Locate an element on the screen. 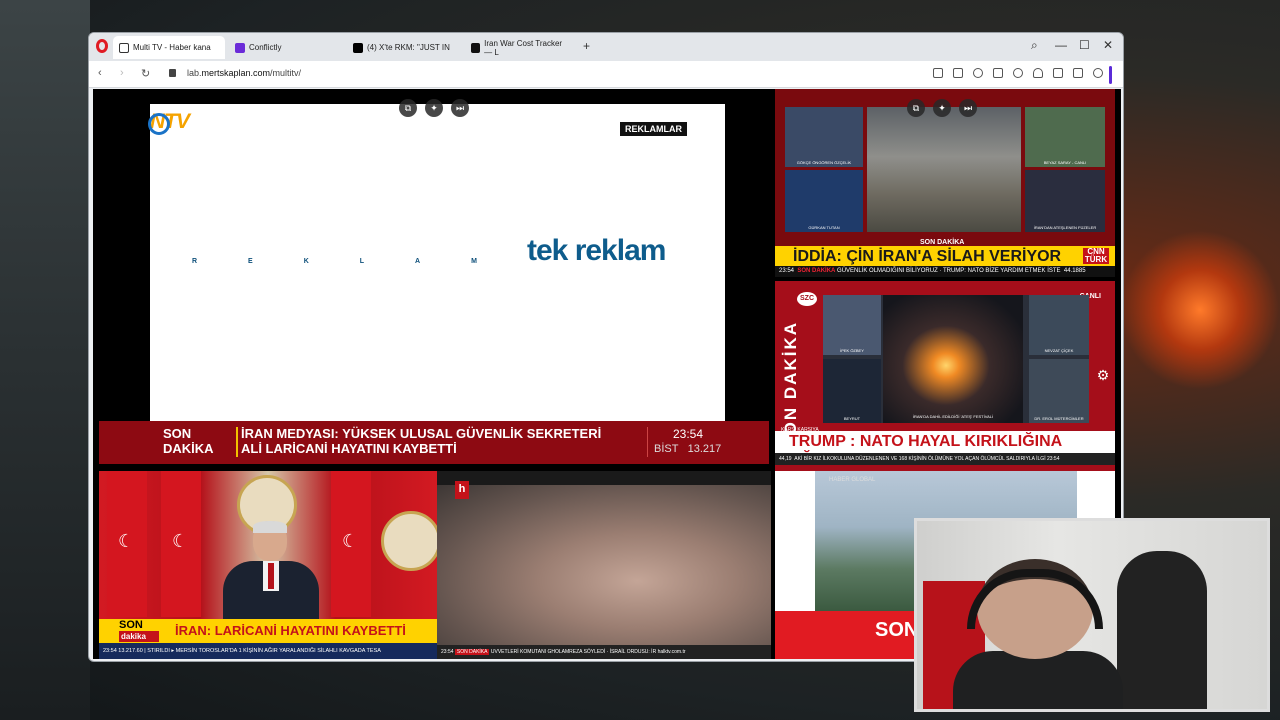 The height and width of the screenshot is (720, 1280). dollar-icon is located at coordinates (476, 47).